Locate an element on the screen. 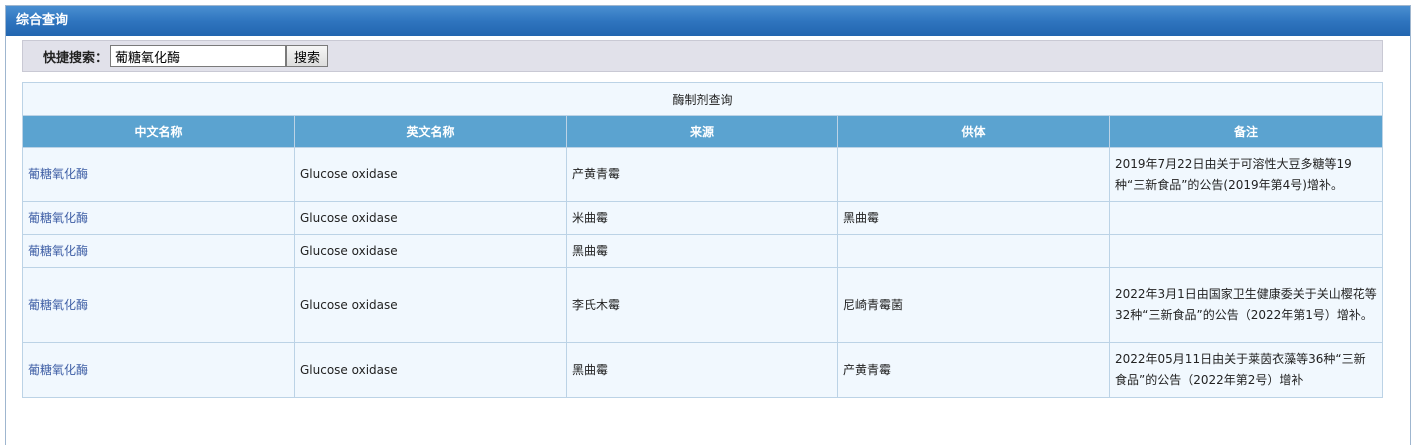  table-caption-row: 酶制剂查询 is located at coordinates (702, 99).